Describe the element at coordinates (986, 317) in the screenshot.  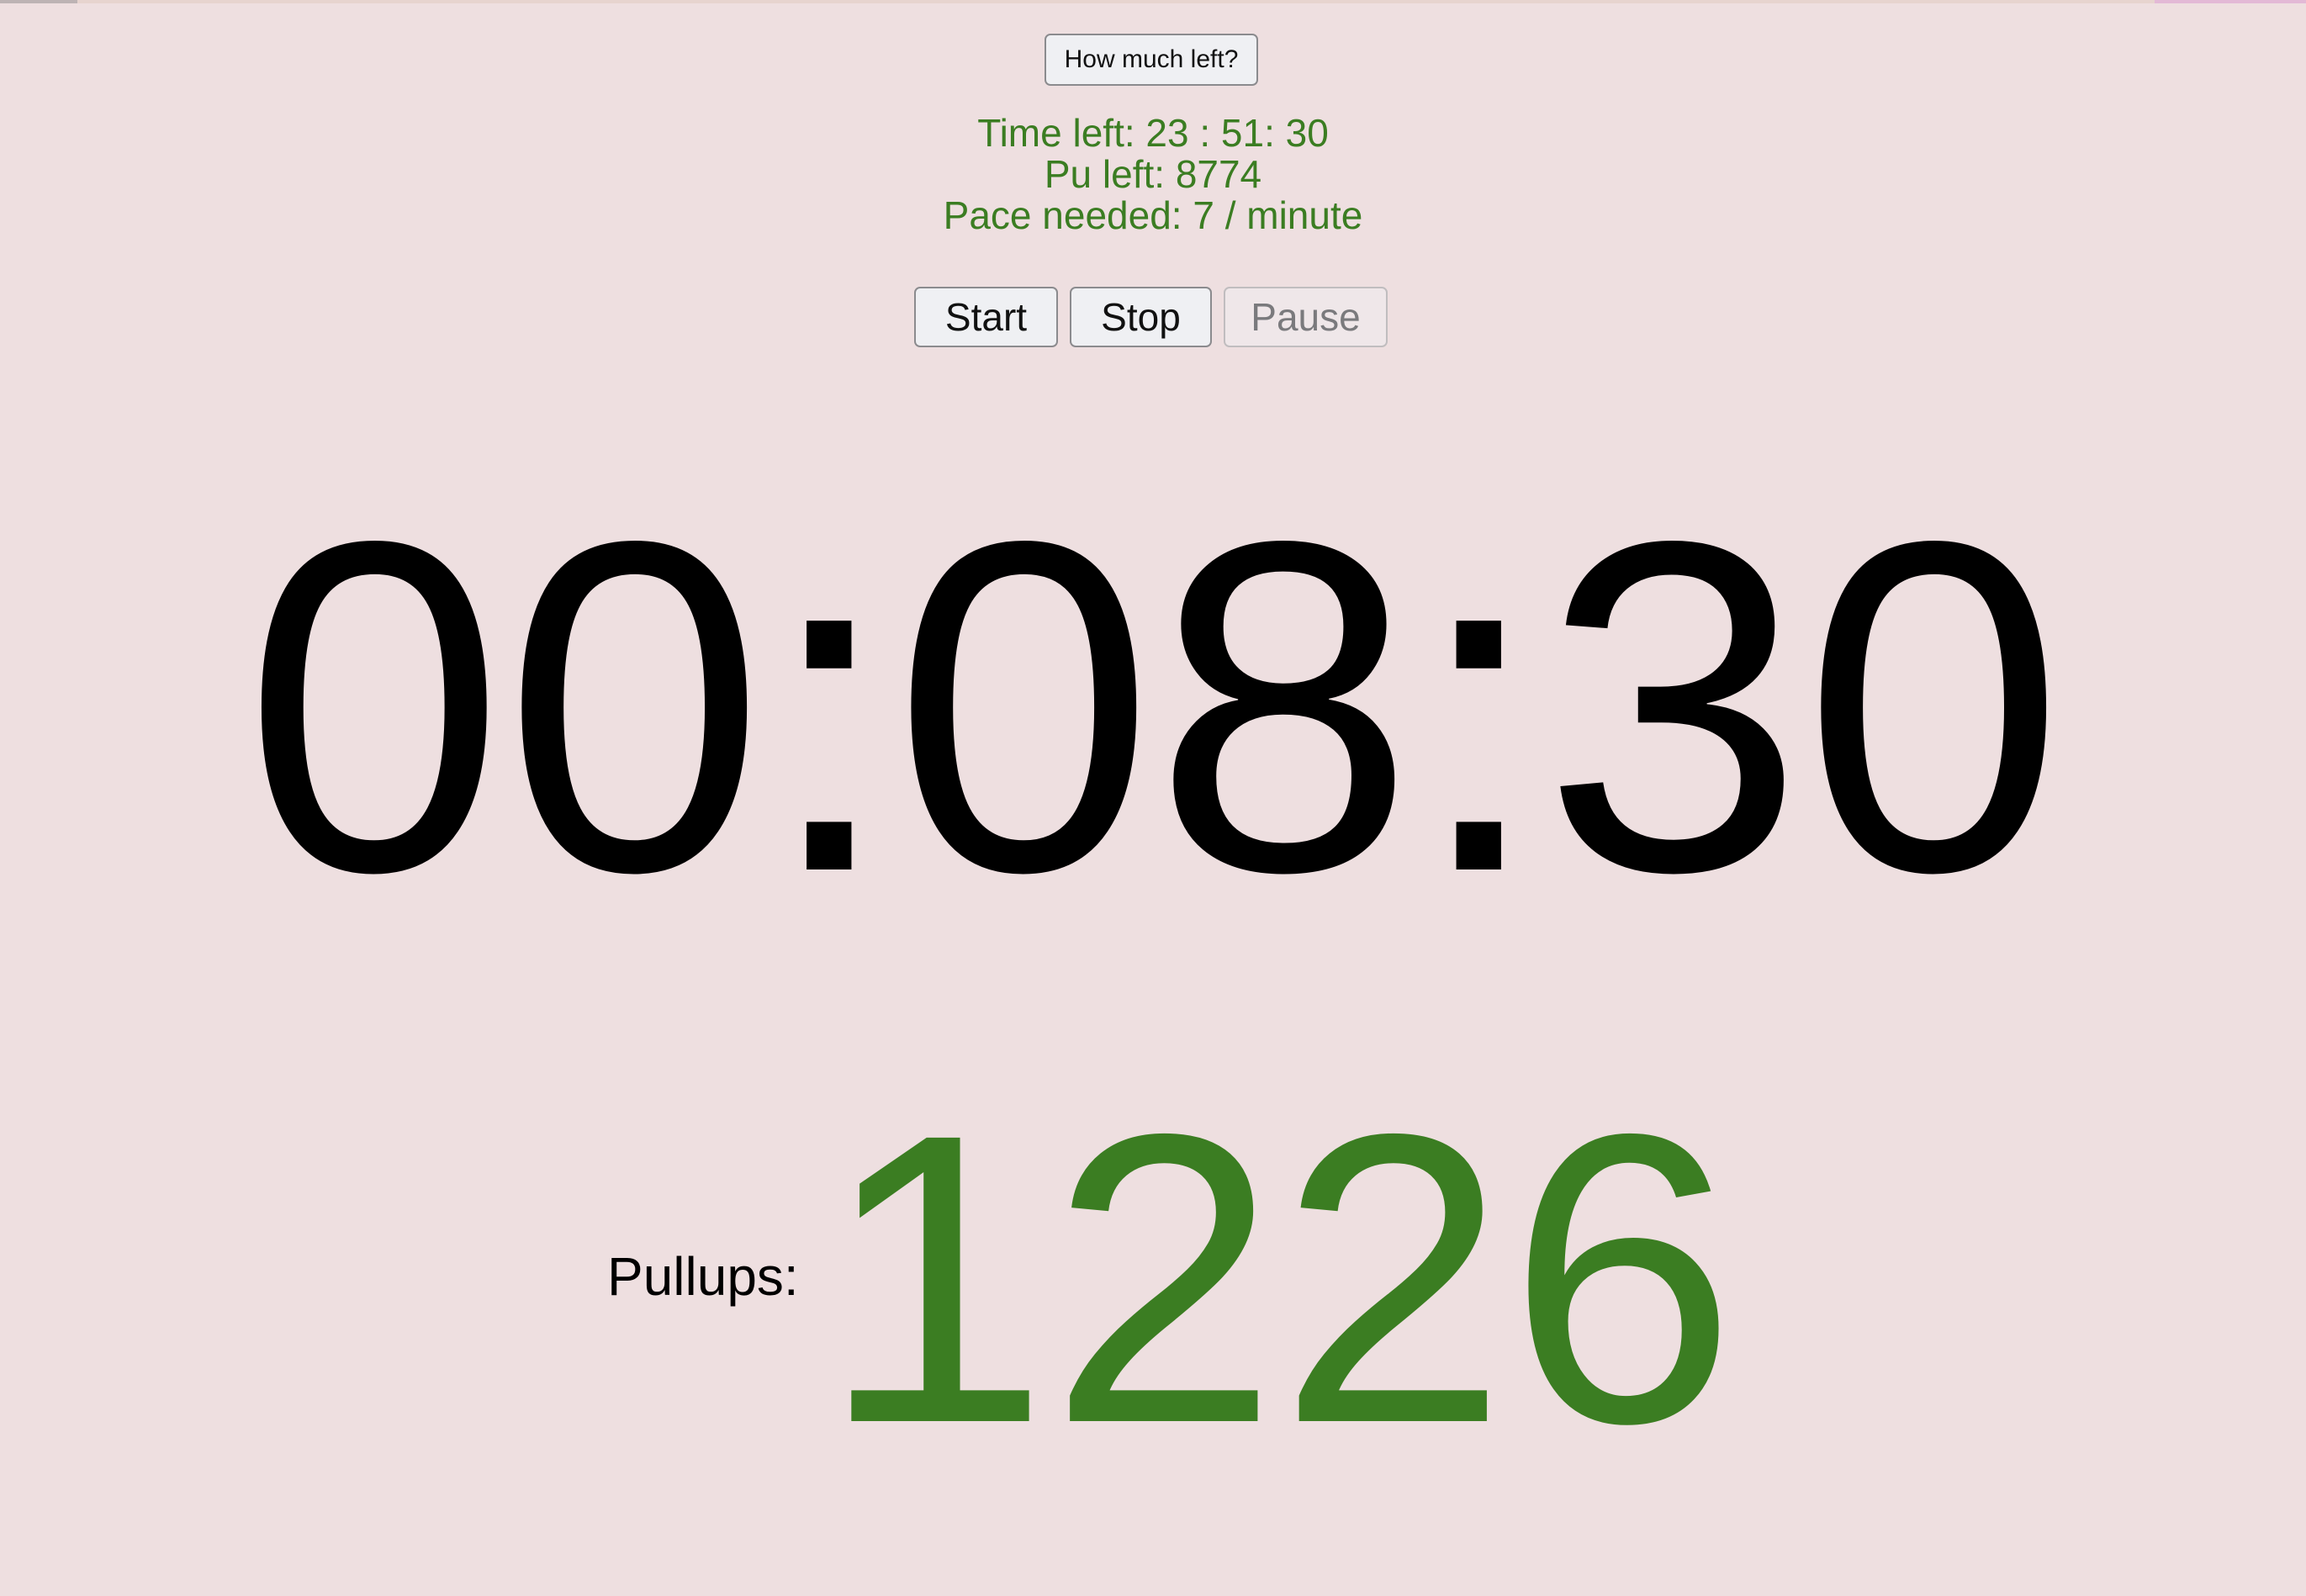
I see `start-button: Start` at that location.